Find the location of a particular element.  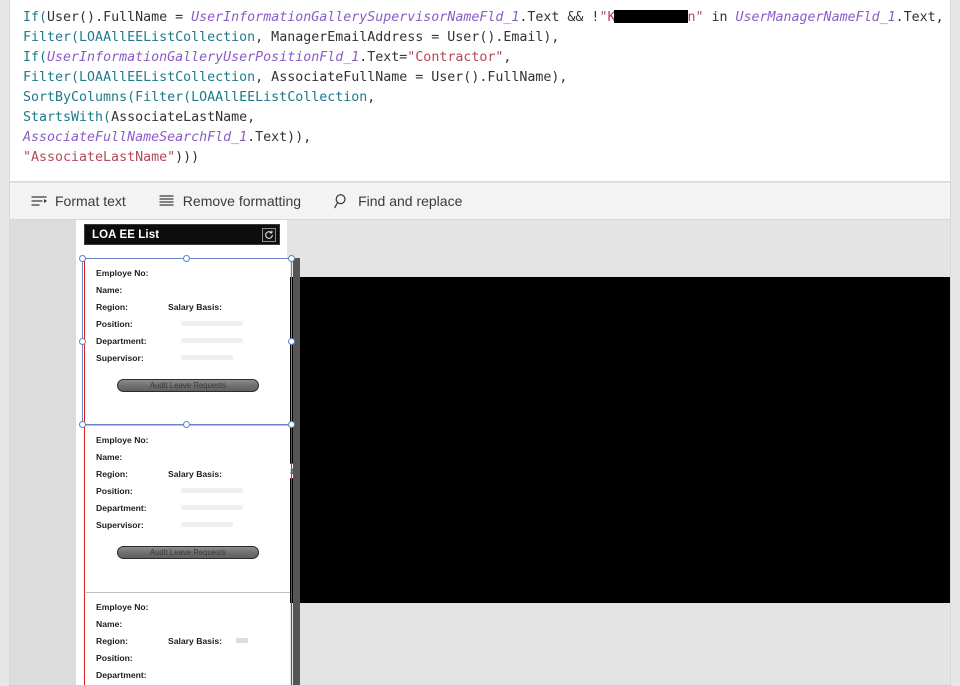

resize-handle-top-left is located at coordinates (82, 258).